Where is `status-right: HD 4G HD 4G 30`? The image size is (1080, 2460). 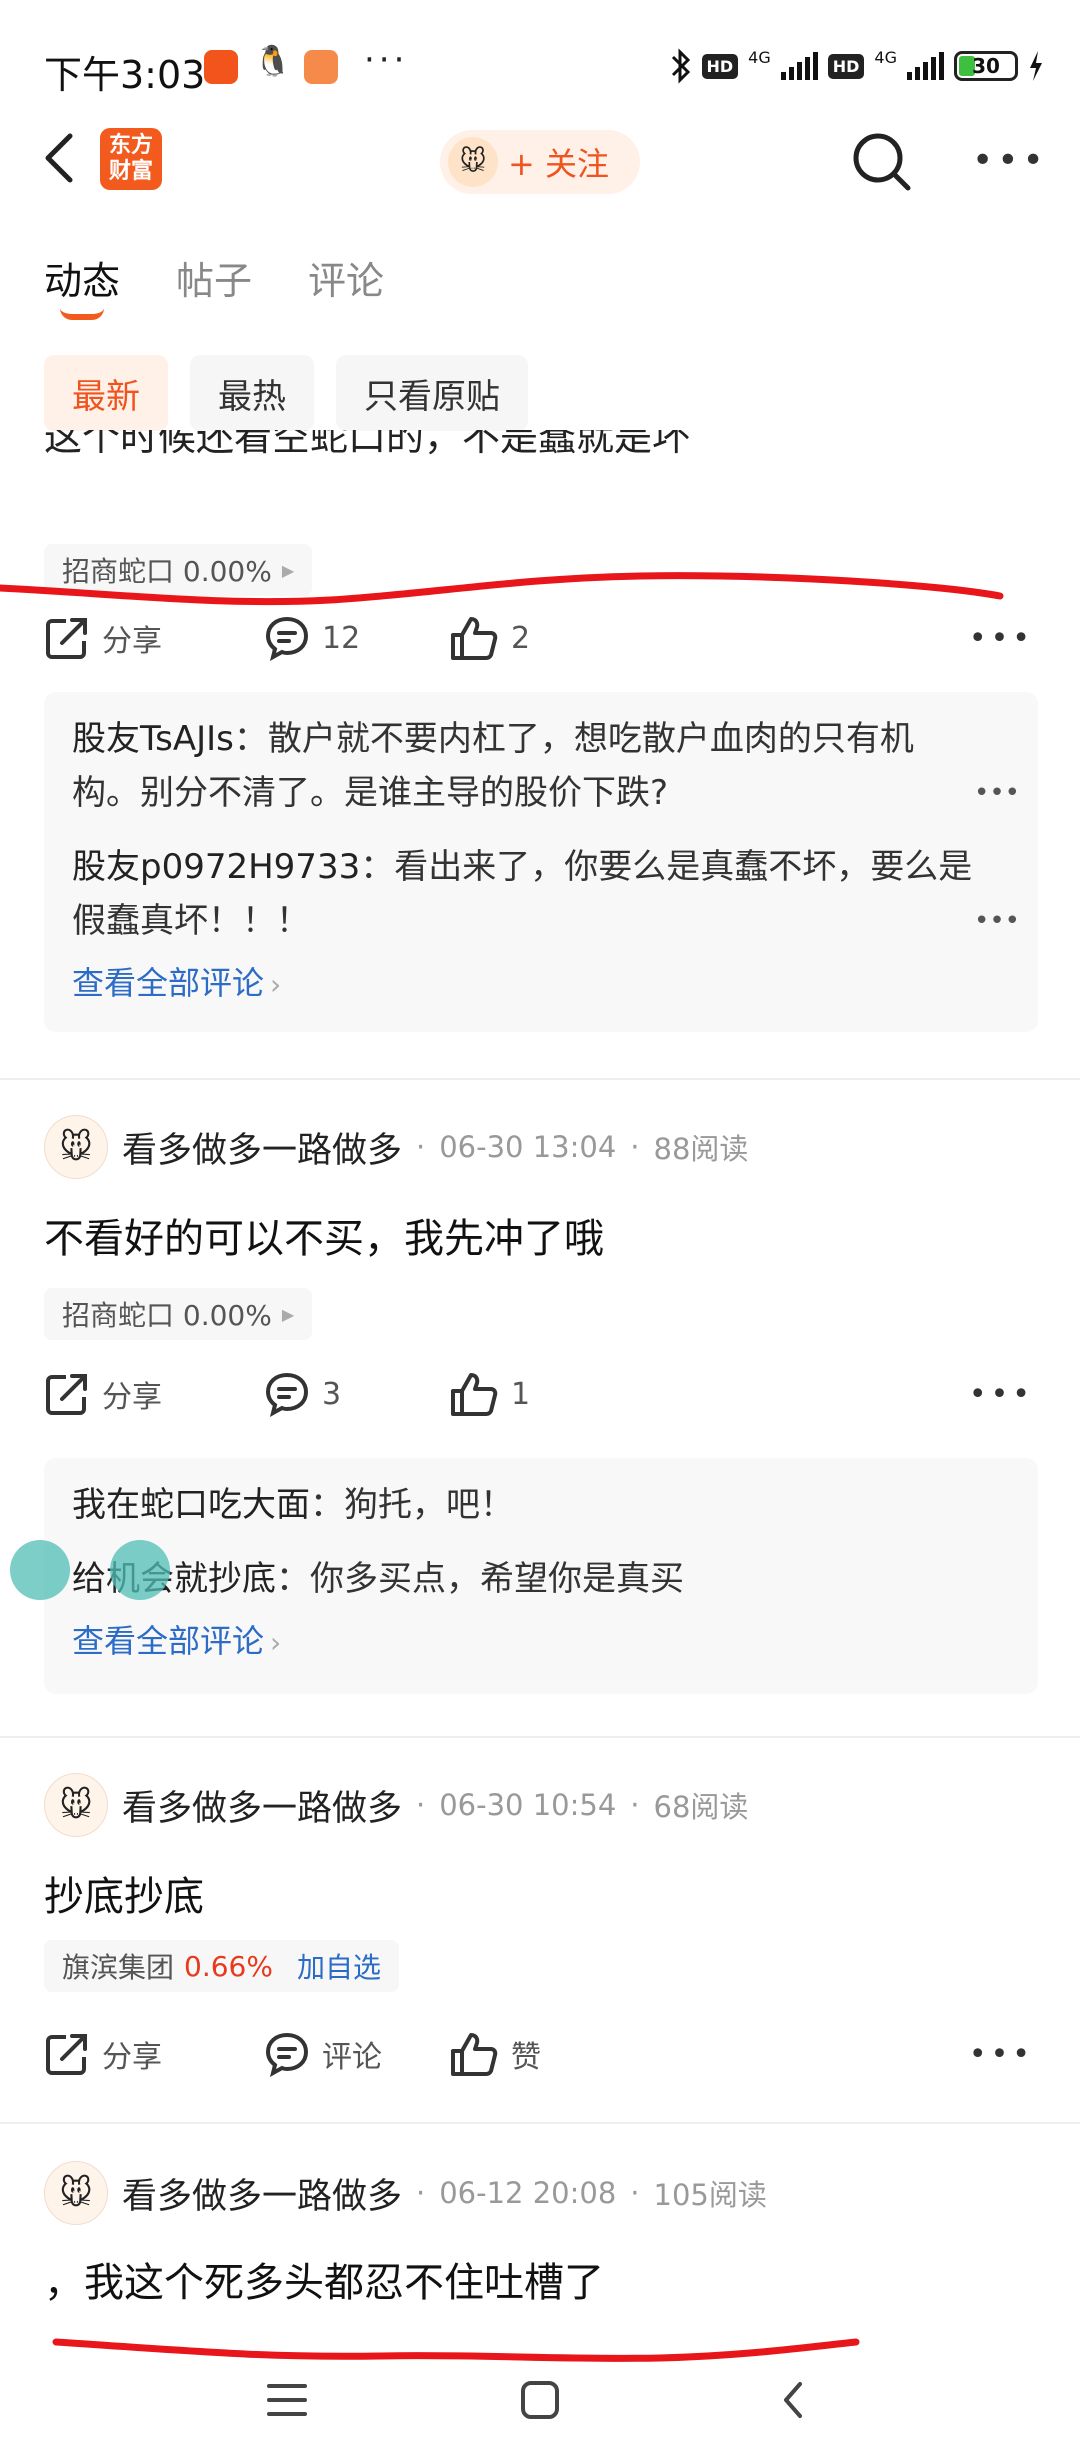 status-right: HD 4G HD 4G 30 is located at coordinates (857, 66).